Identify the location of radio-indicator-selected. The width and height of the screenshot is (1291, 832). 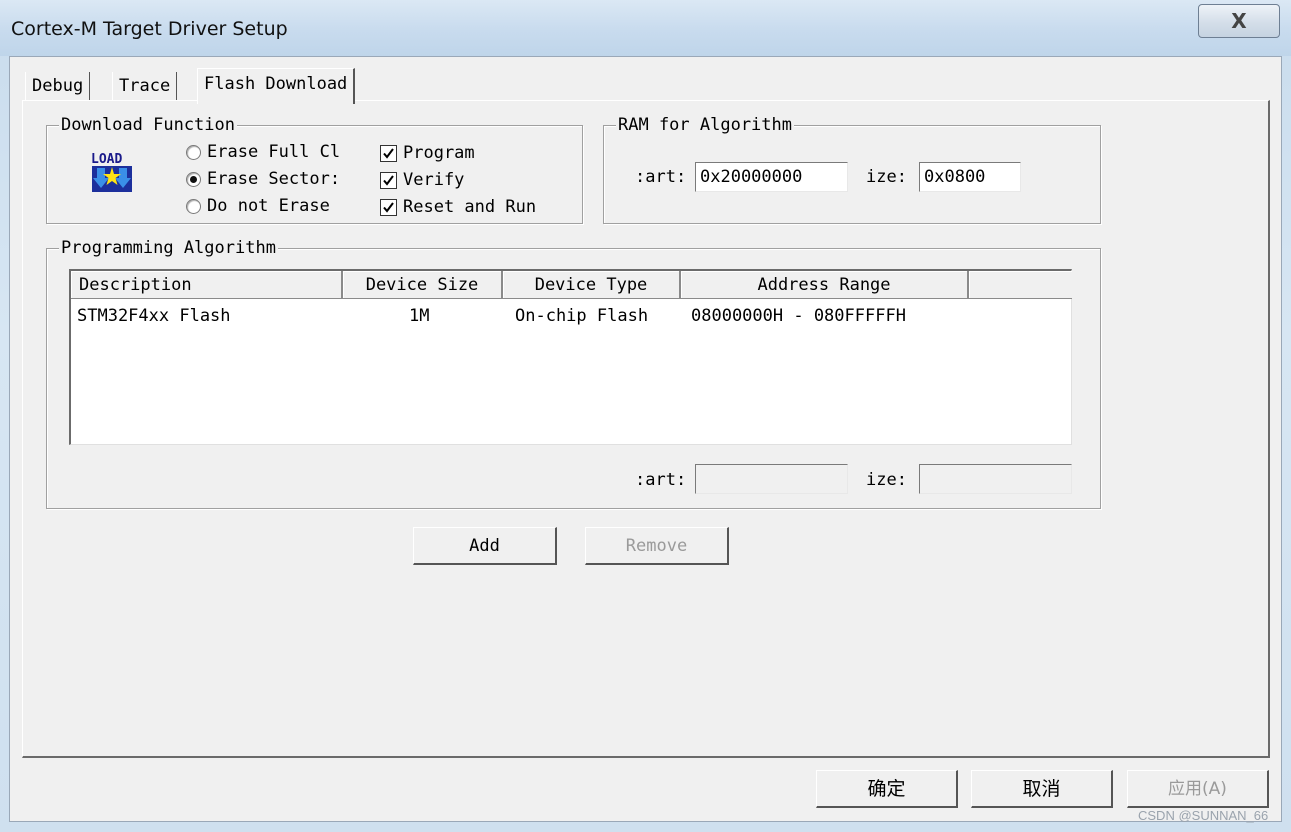
(193, 179).